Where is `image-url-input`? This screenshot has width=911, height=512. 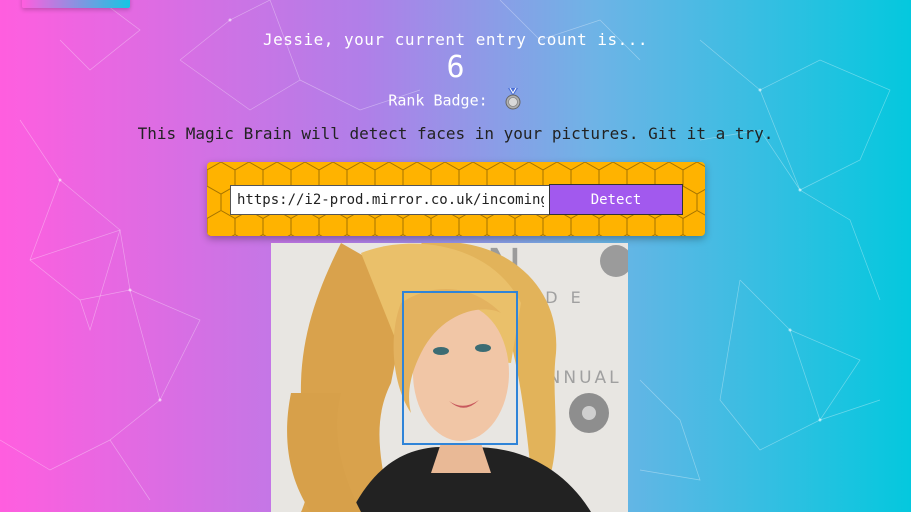
image-url-input is located at coordinates (390, 200).